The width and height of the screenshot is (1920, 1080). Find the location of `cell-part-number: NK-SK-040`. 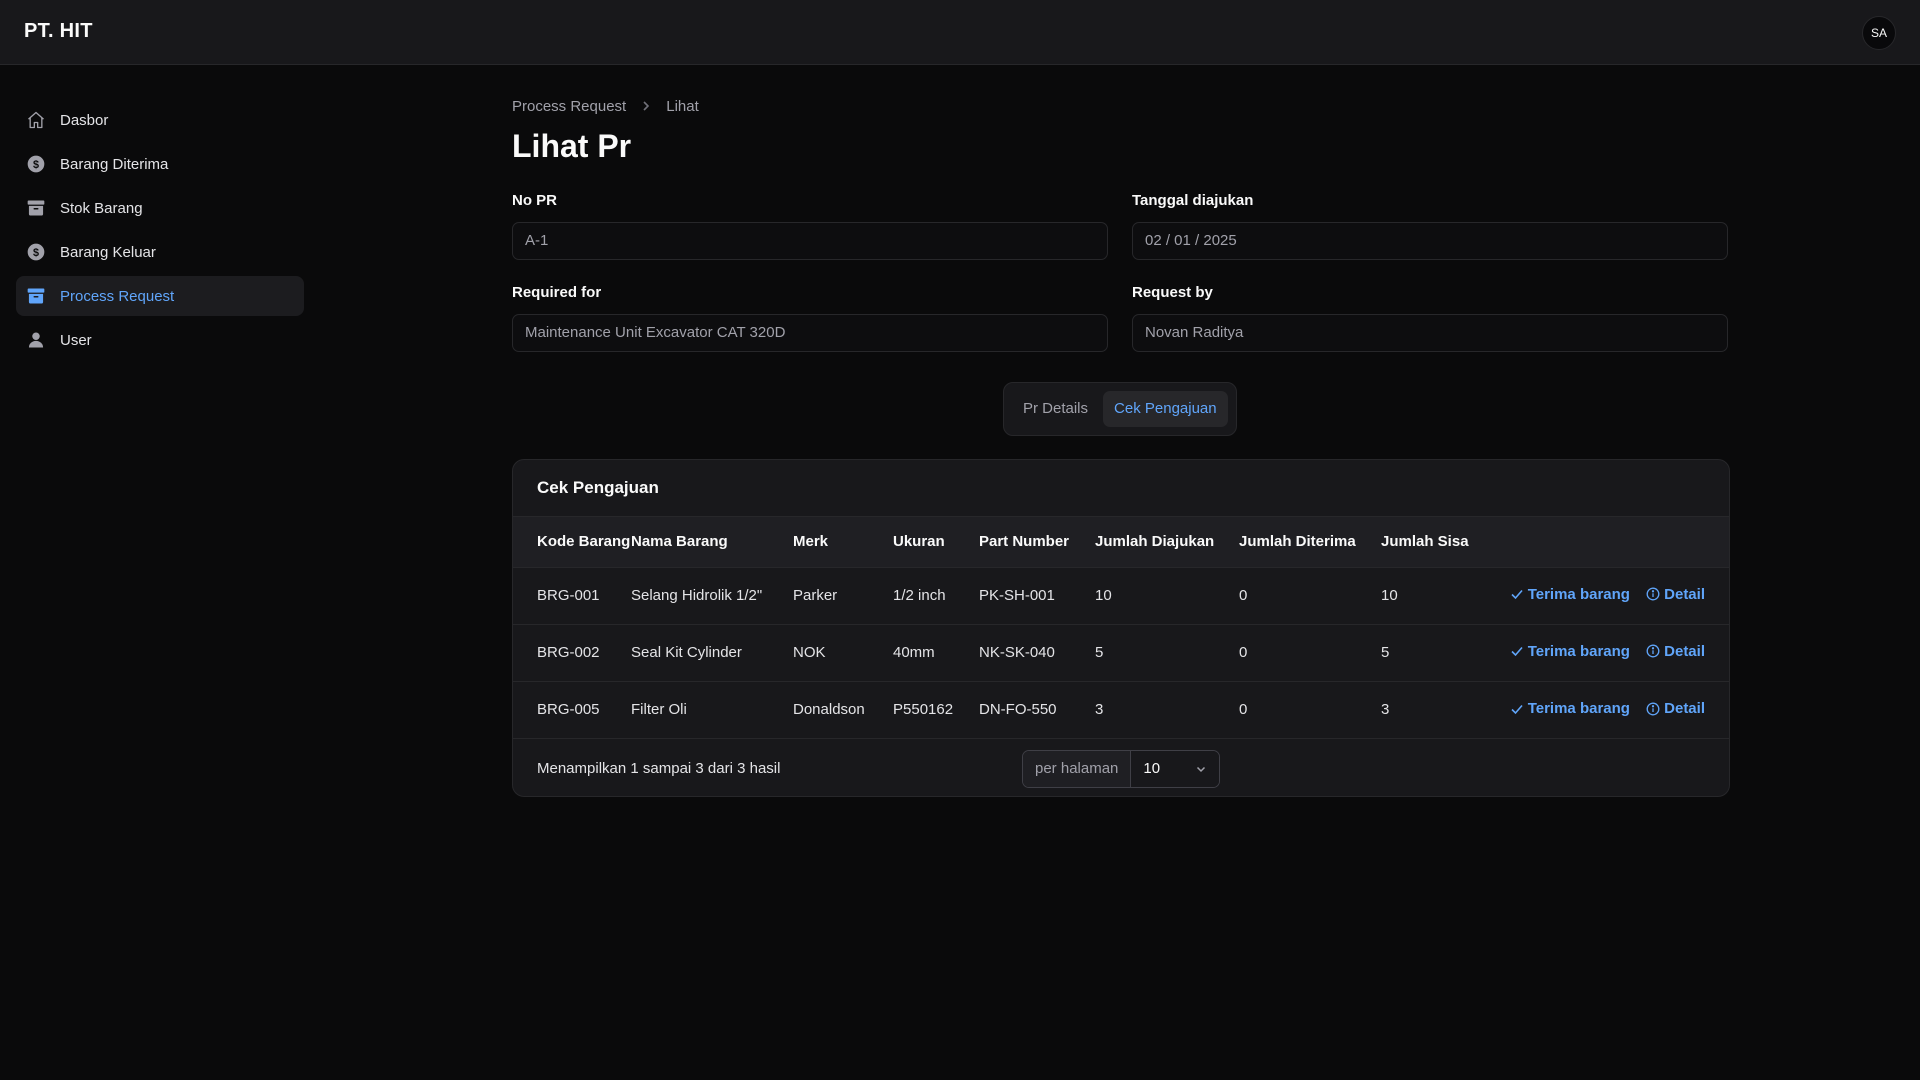

cell-part-number: NK-SK-040 is located at coordinates (1017, 652).